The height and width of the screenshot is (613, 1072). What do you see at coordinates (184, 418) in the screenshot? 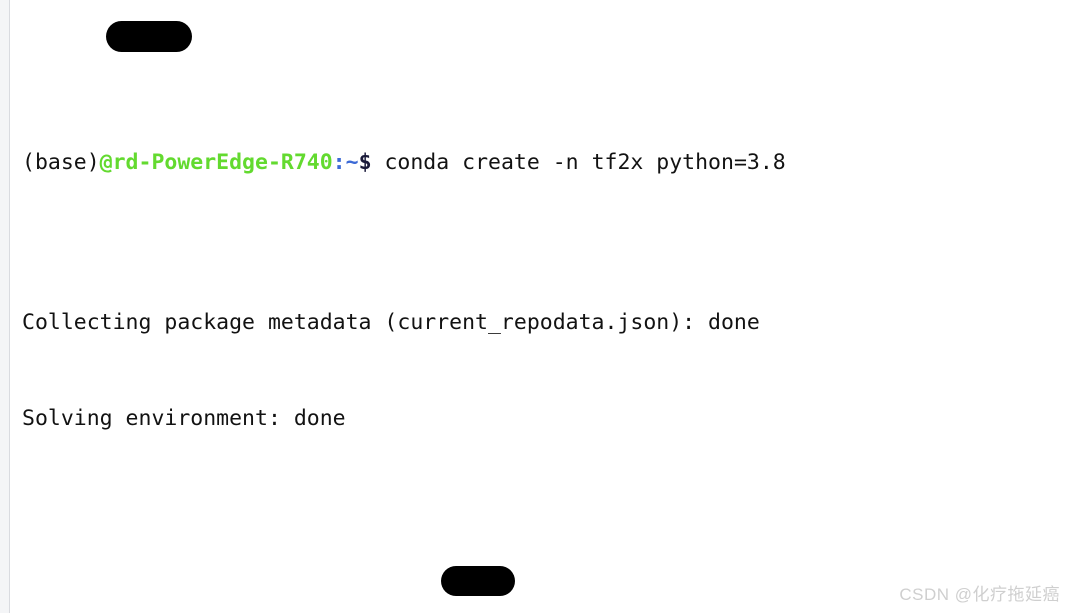
I see `output-line: Solving environment: done` at bounding box center [184, 418].